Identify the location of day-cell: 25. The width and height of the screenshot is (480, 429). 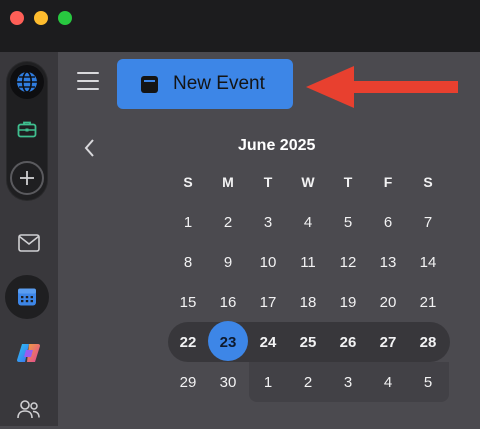
(308, 342).